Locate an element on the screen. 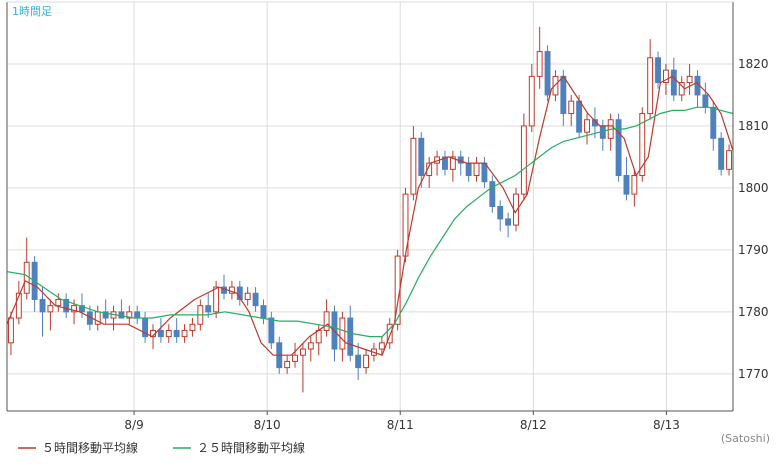  legend-ma25-label: ２５時間移動平均線 is located at coordinates (251, 447).